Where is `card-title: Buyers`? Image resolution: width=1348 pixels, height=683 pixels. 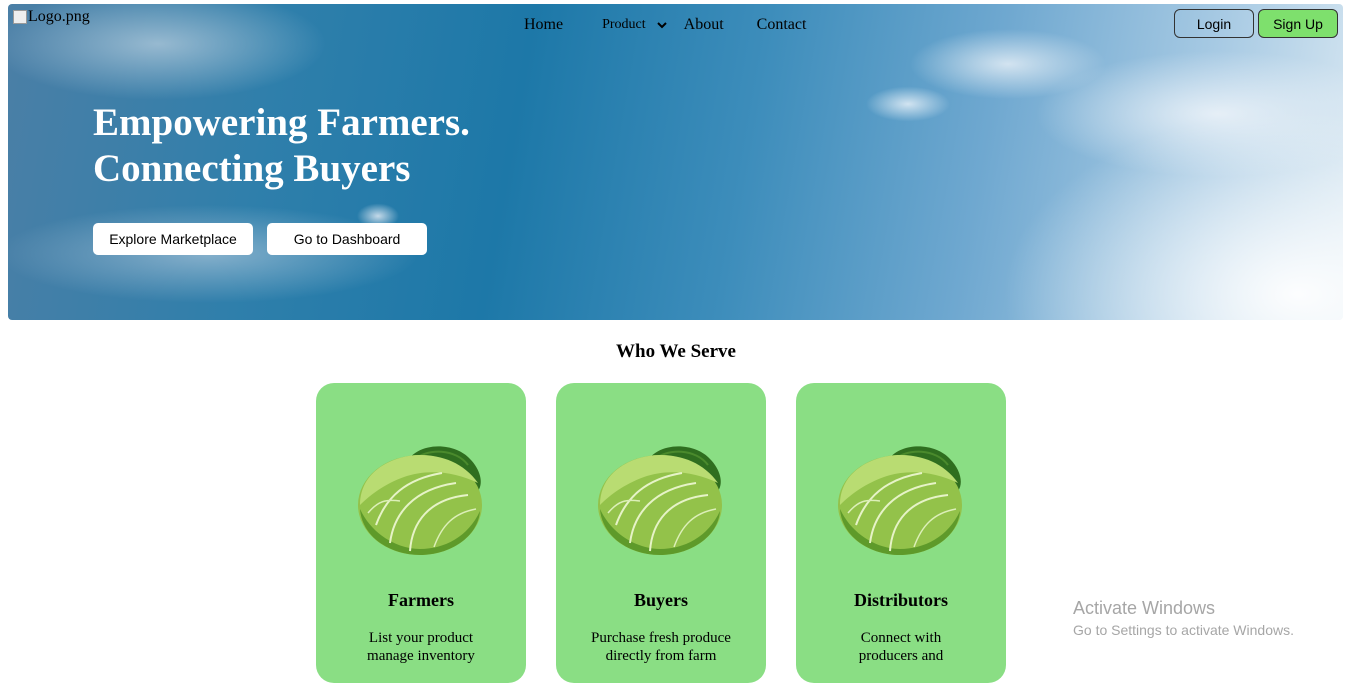 card-title: Buyers is located at coordinates (661, 600).